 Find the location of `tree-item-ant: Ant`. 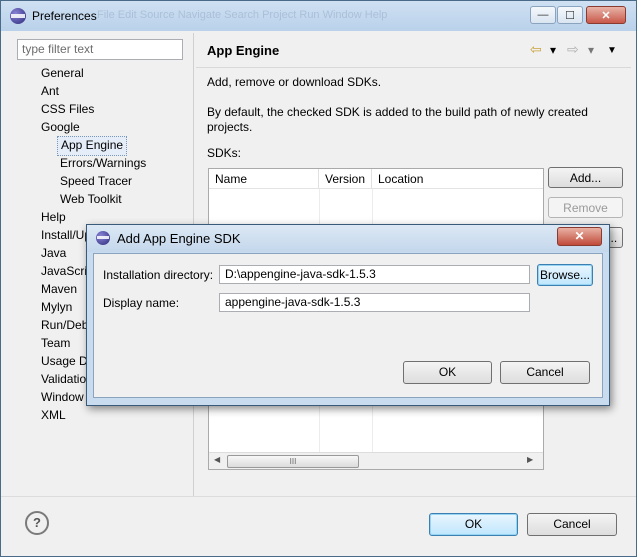

tree-item-ant: Ant is located at coordinates (50, 91).